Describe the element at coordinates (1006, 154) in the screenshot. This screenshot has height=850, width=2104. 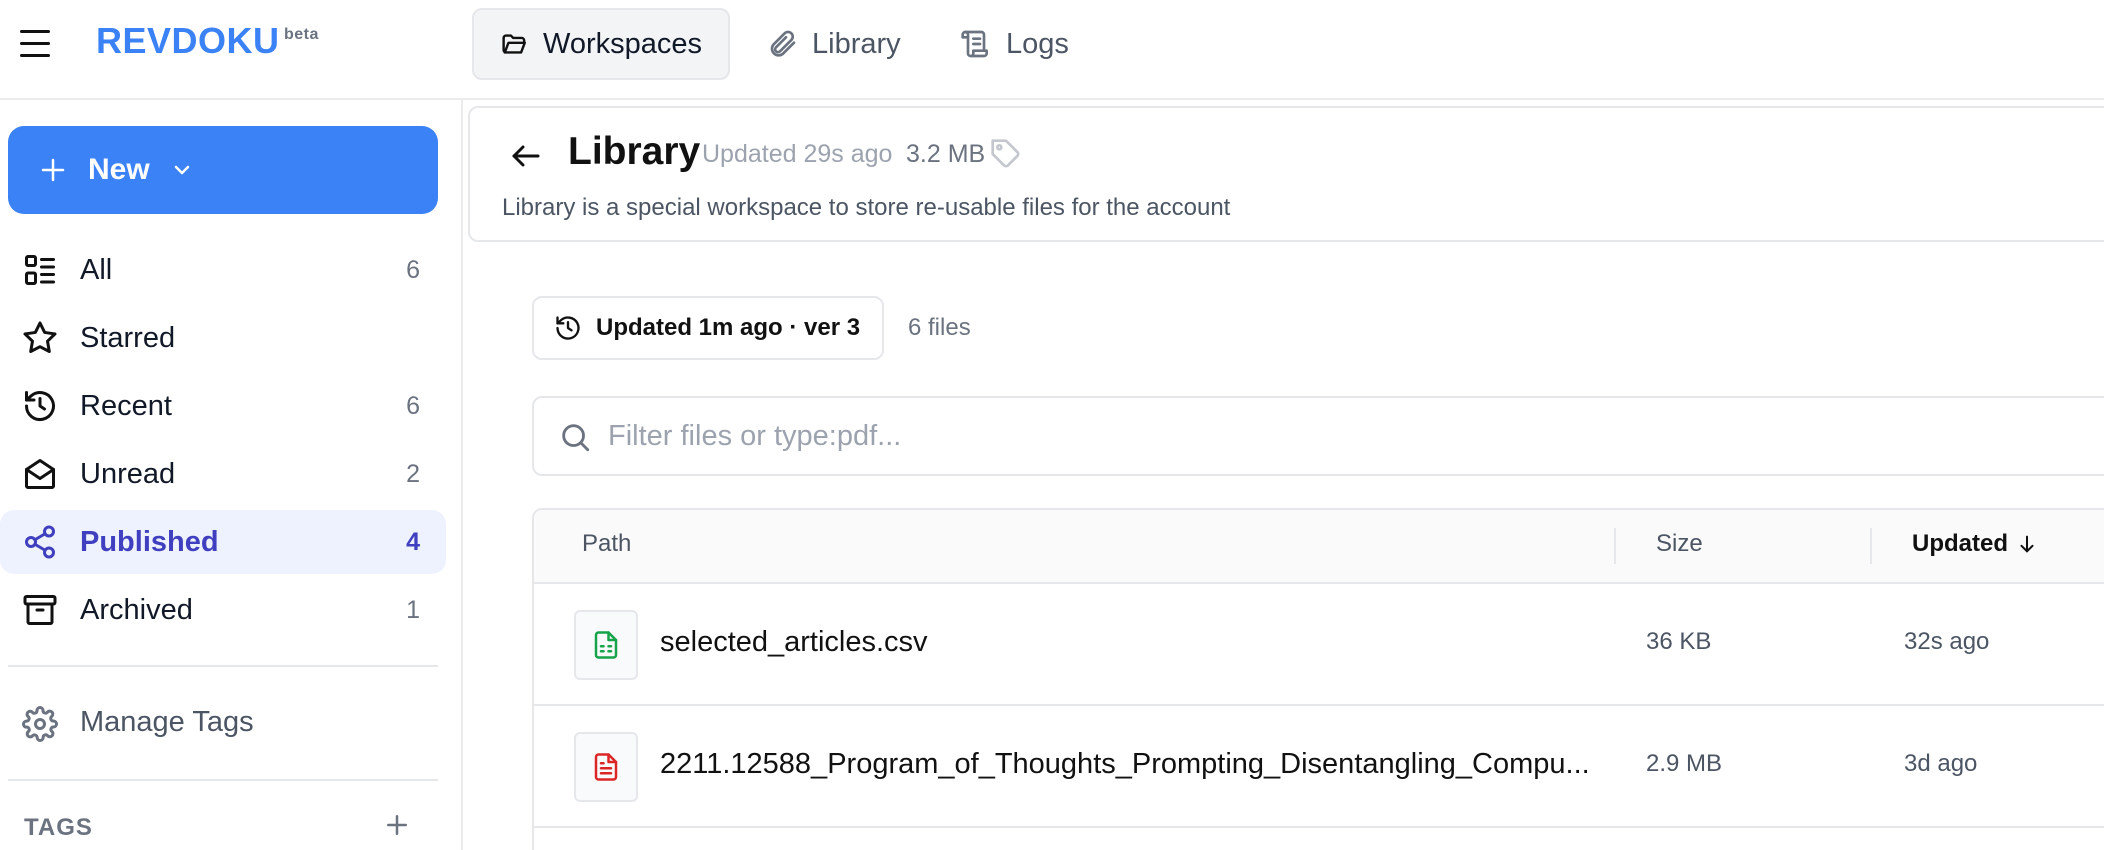
I see `tag-icon` at that location.